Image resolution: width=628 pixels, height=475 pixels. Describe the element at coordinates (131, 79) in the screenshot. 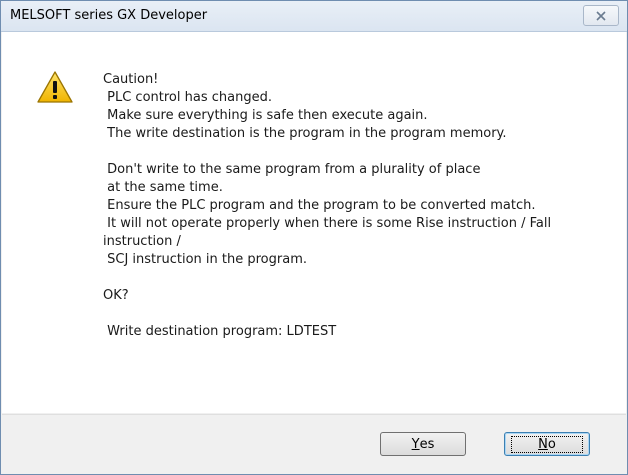

I see `message-line: Caution!` at that location.